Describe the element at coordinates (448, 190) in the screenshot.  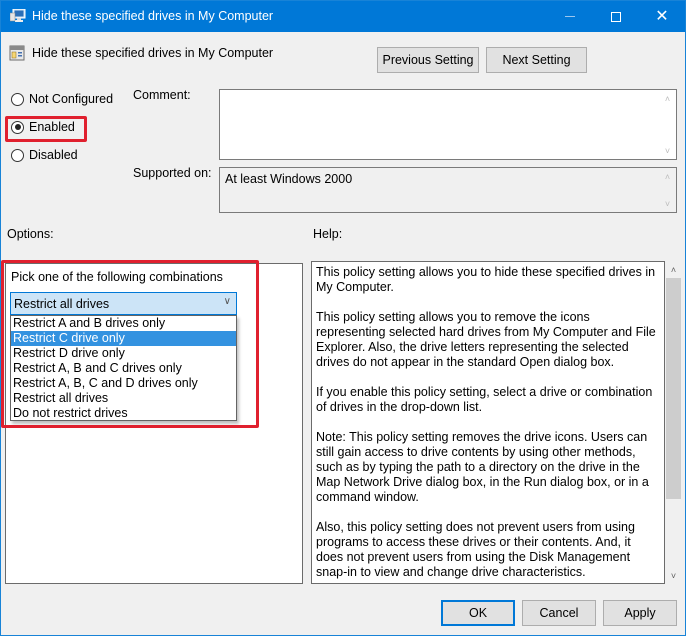
I see `supported-on-field: At least Windows 2000 ˄ ˅` at that location.